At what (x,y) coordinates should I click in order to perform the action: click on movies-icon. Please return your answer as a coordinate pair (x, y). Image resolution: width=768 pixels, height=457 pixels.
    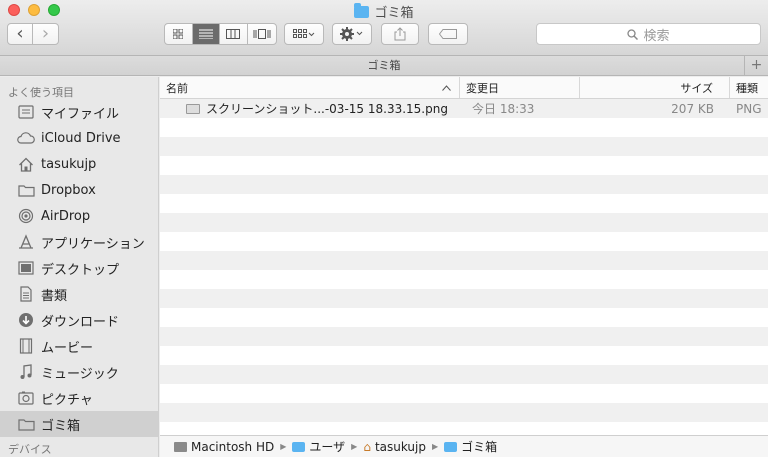
    Looking at the image, I should click on (26, 346).